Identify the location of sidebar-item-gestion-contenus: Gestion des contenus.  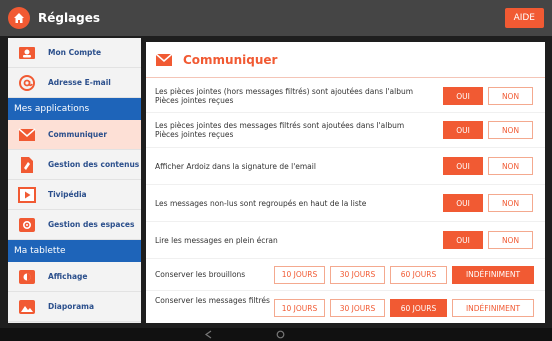
(74, 165).